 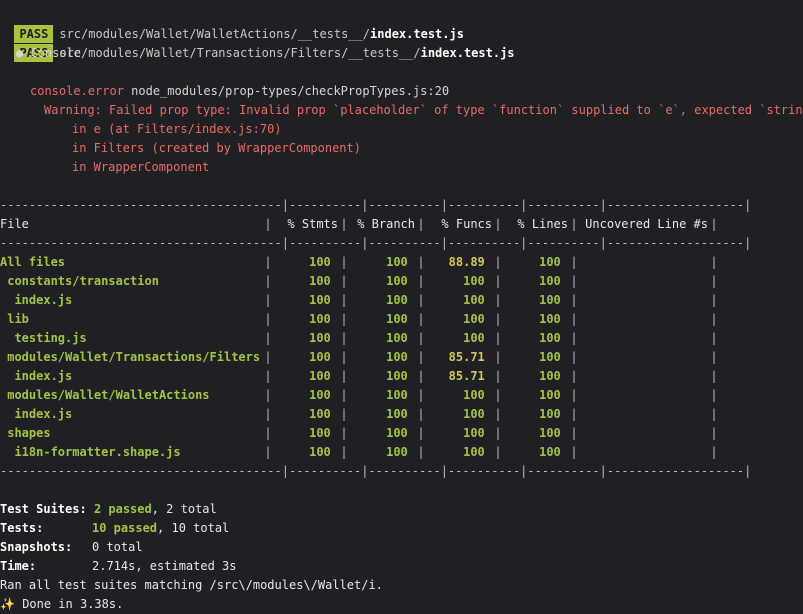 What do you see at coordinates (466, 224) in the screenshot?
I see `column-header: % Funcs` at bounding box center [466, 224].